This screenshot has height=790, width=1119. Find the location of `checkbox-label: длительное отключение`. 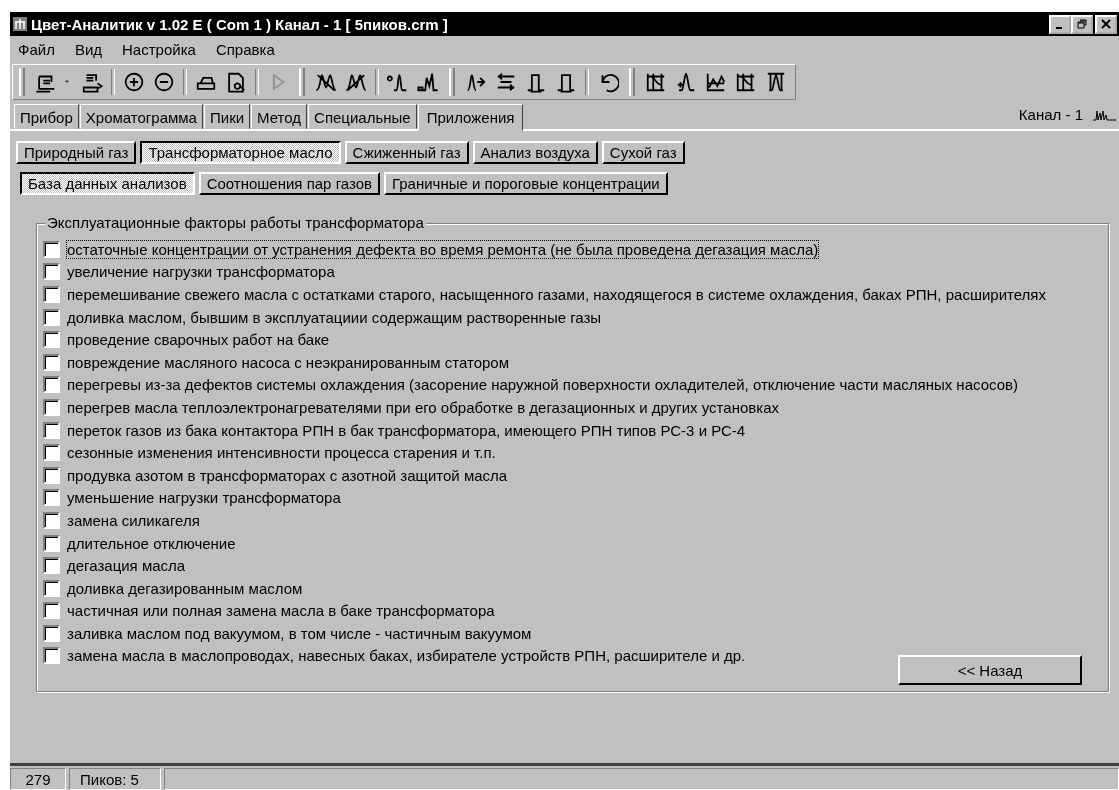

checkbox-label: длительное отключение is located at coordinates (151, 543).